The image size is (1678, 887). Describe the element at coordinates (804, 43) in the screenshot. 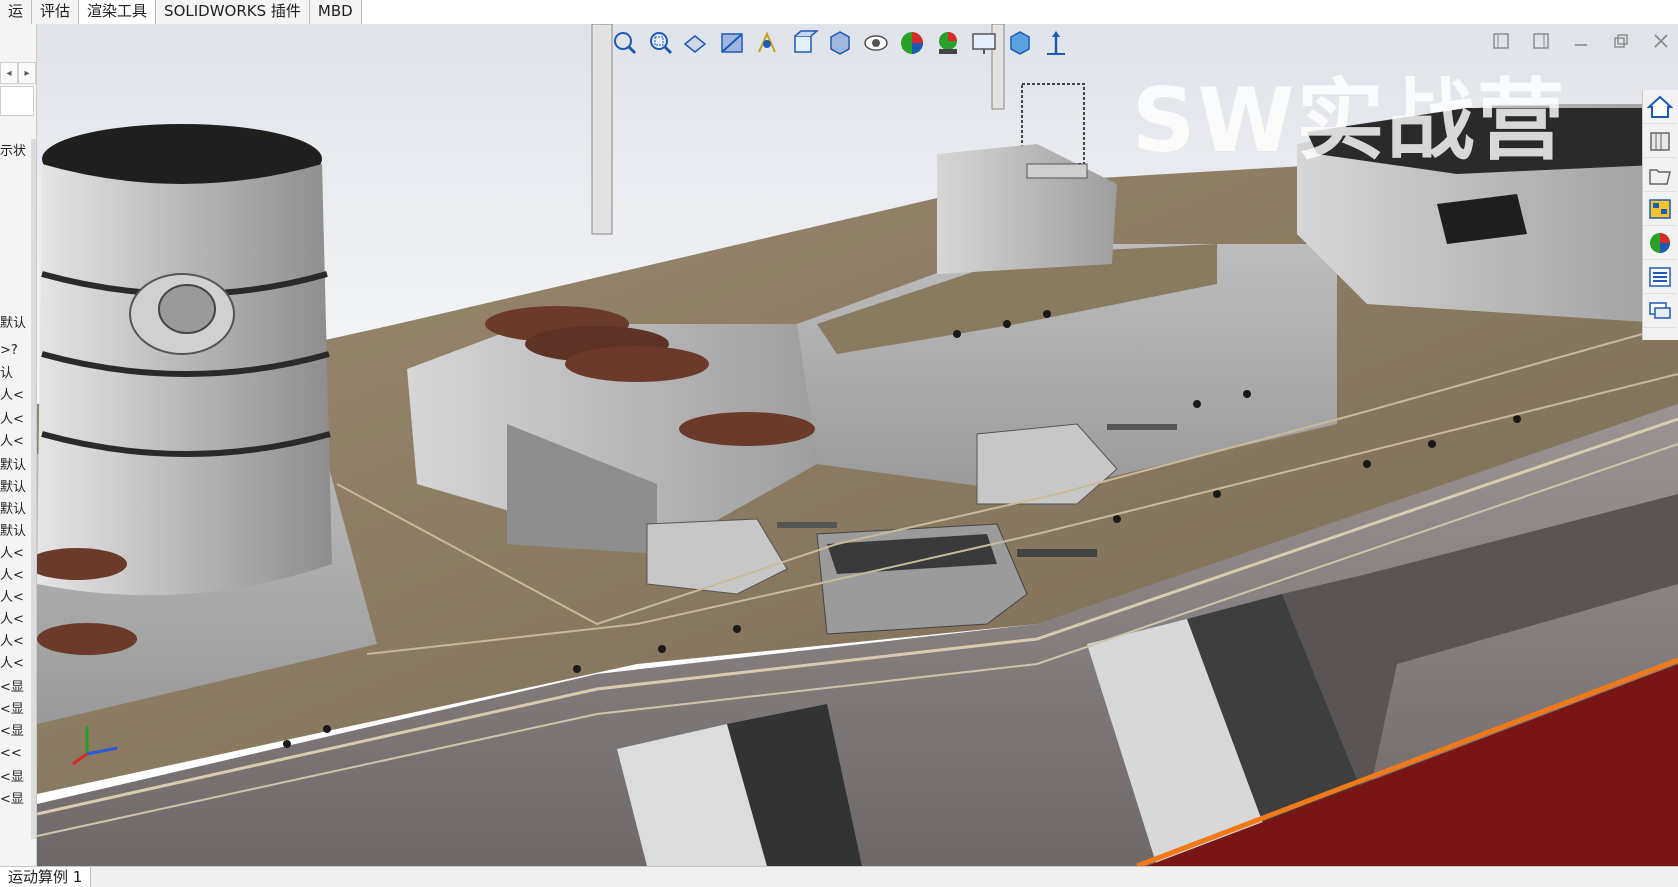

I see `view-orientation-icon` at that location.